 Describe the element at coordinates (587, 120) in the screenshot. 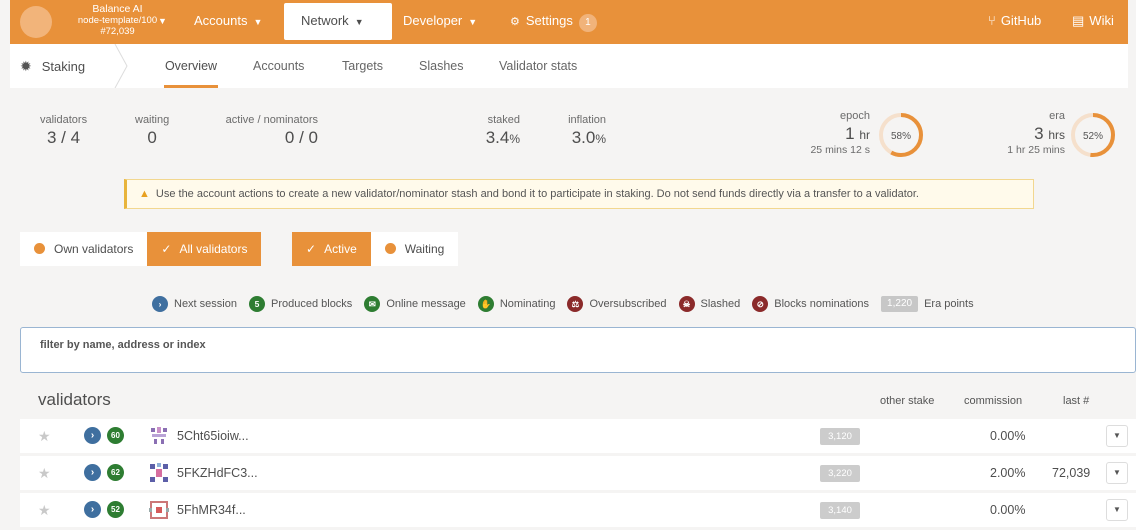

I see `inflation-label: inflation` at that location.